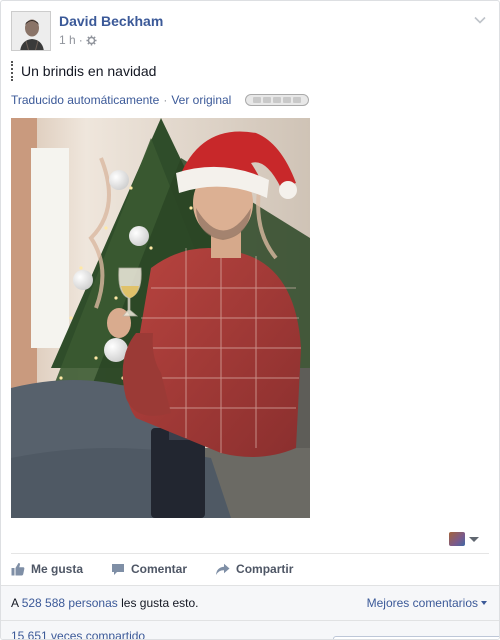 Image resolution: width=500 pixels, height=640 pixels. Describe the element at coordinates (15, 603) in the screenshot. I see `likes-prefix: A` at that location.